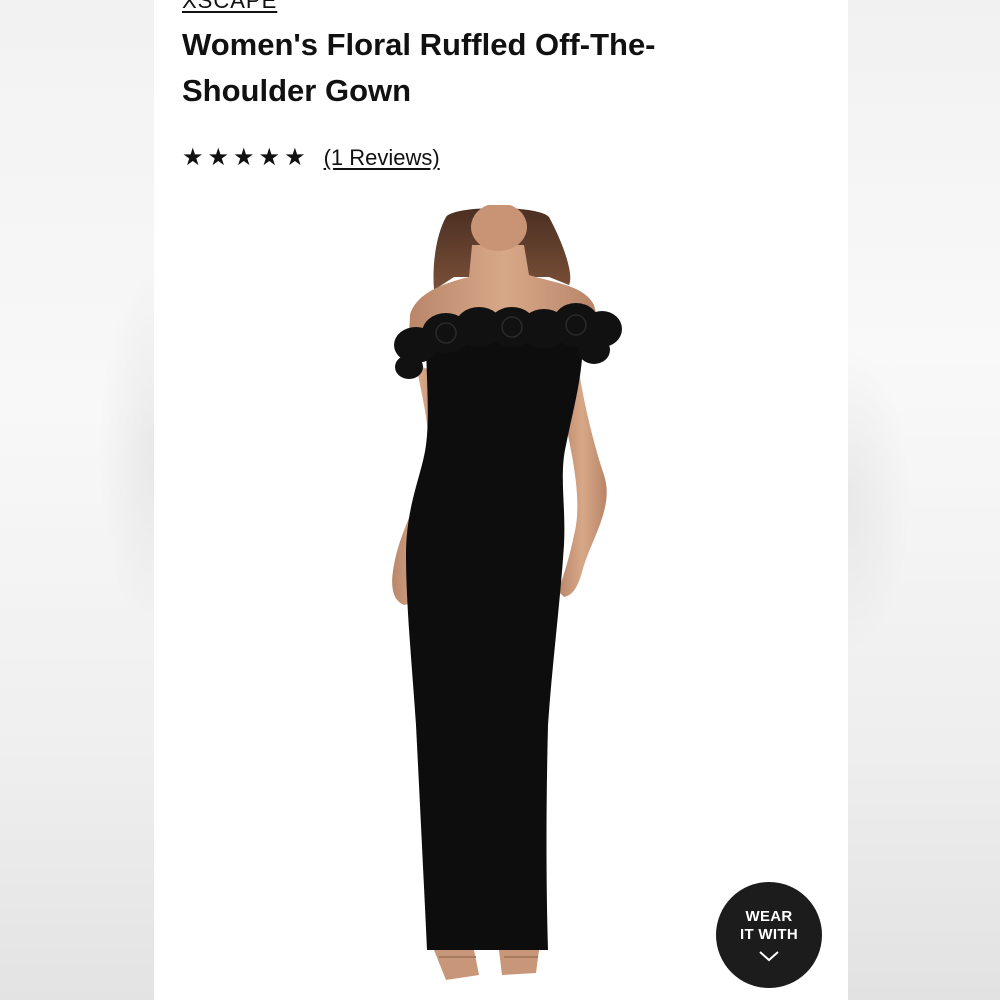 This screenshot has height=1000, width=1000. I want to click on star-rating: ★ ★ ★ ★ ★, so click(244, 158).